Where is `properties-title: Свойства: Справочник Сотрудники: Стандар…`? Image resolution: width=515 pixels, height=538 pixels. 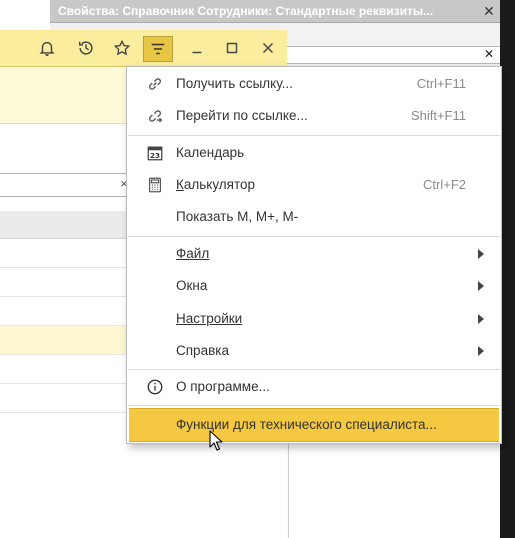
properties-title: Свойства: Справочник Сотрудники: Стандар… is located at coordinates (246, 11).